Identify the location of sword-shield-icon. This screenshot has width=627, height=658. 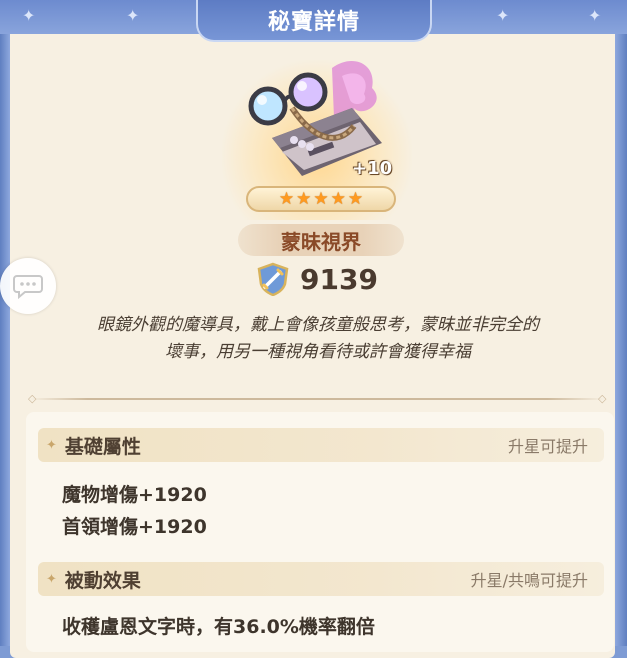
(273, 279).